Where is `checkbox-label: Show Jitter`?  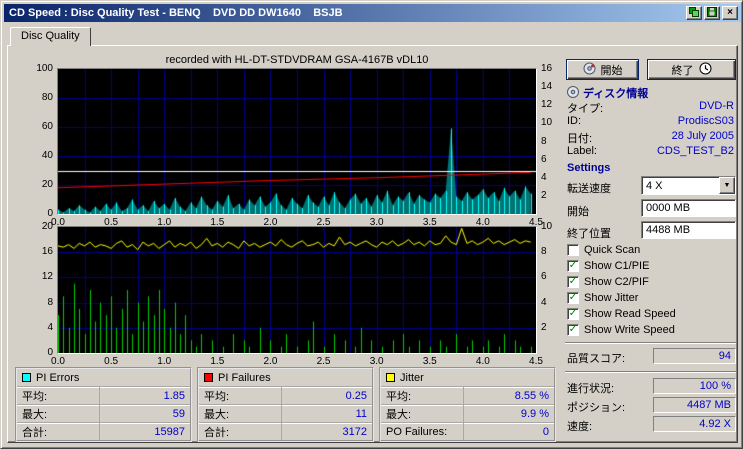 checkbox-label: Show Jitter is located at coordinates (611, 298).